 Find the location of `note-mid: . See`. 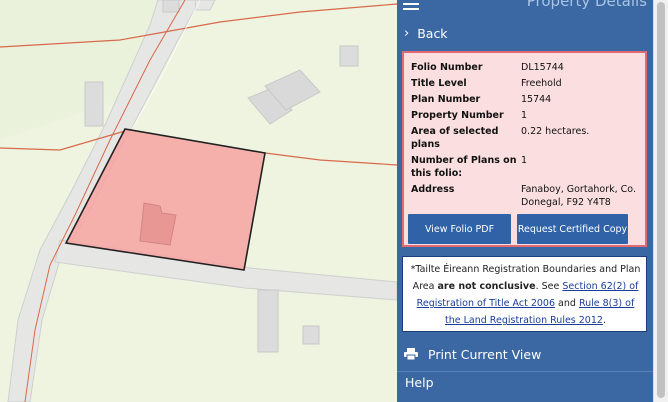

note-mid: . See is located at coordinates (549, 286).